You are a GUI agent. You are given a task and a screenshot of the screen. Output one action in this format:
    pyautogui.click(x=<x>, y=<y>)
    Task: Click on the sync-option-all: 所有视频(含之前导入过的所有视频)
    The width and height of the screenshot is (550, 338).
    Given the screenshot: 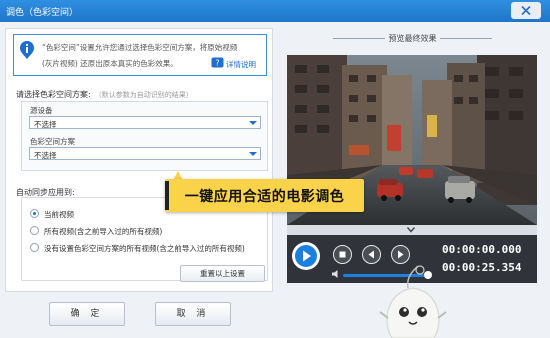 What is the action you would take?
    pyautogui.click(x=130, y=231)
    